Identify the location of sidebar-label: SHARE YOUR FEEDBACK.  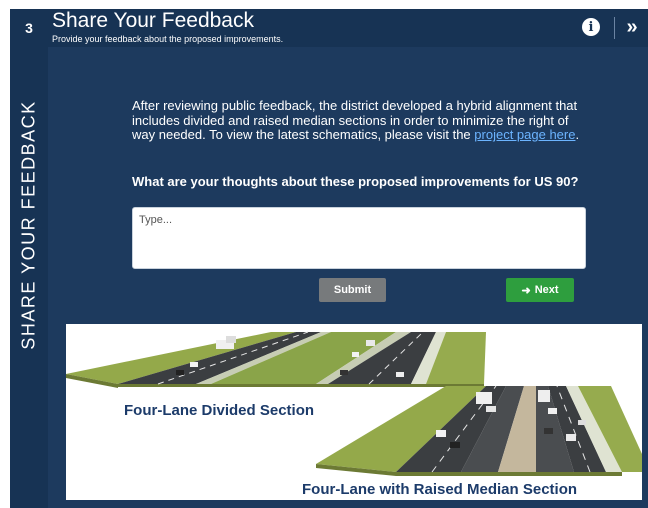
(28, 225).